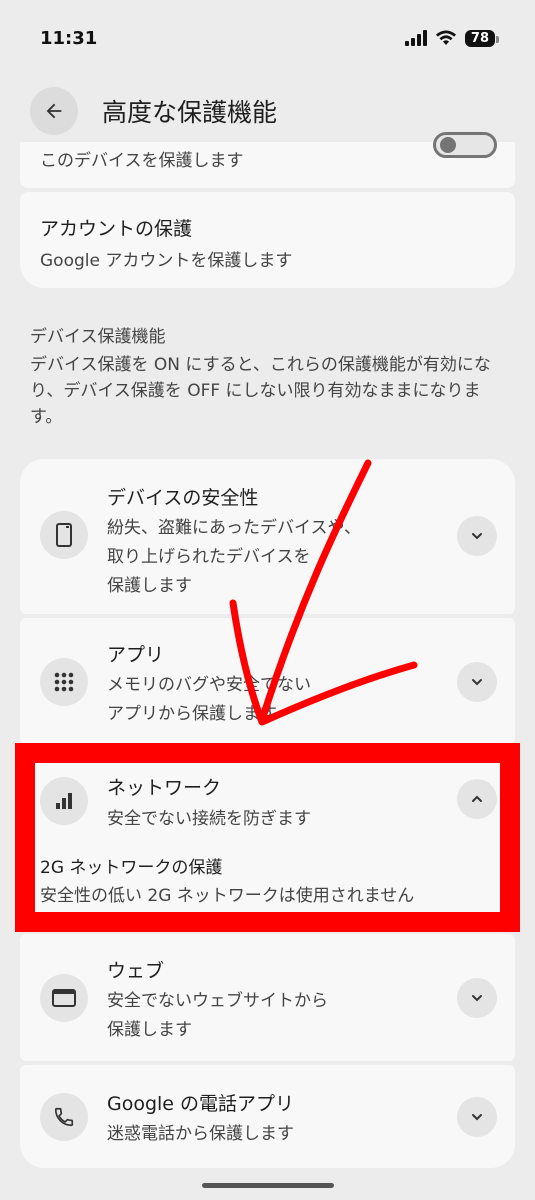 The width and height of the screenshot is (535, 1200). Describe the element at coordinates (64, 998) in the screenshot. I see `browser-window-icon` at that location.